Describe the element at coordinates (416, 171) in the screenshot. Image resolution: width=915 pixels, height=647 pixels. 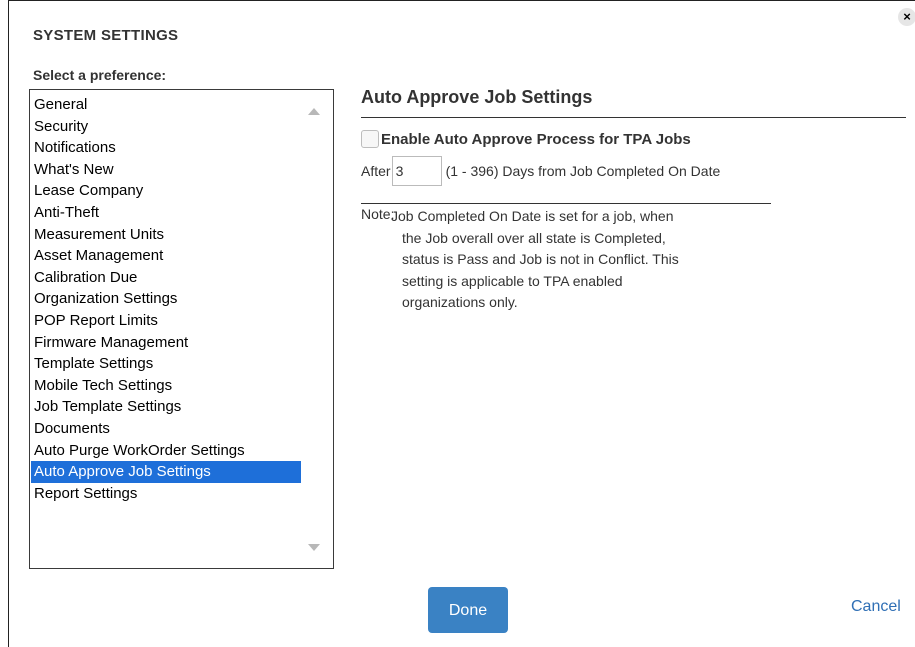
I see `days-input` at that location.